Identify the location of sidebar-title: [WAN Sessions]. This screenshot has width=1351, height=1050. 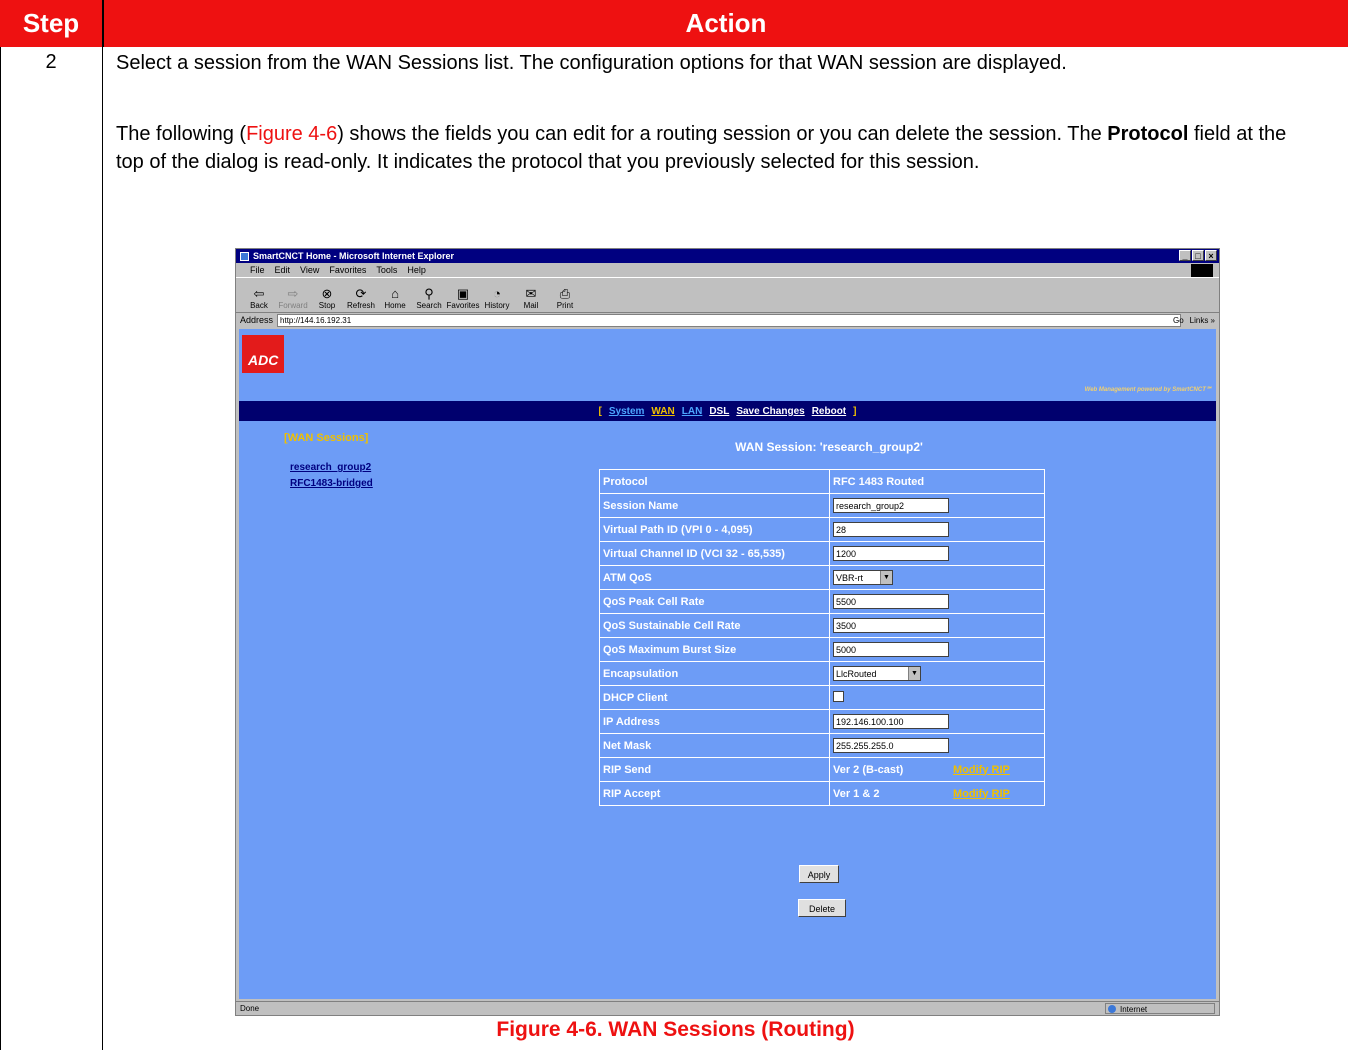
(326, 438).